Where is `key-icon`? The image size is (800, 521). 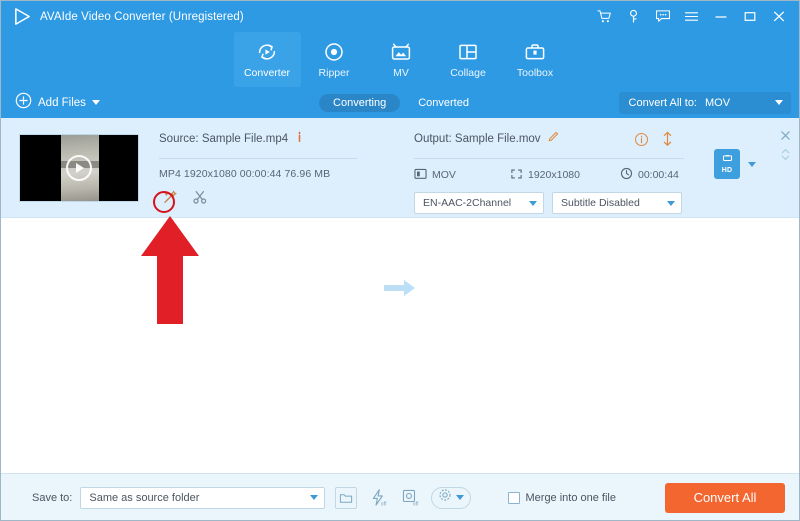 key-icon is located at coordinates (633, 16).